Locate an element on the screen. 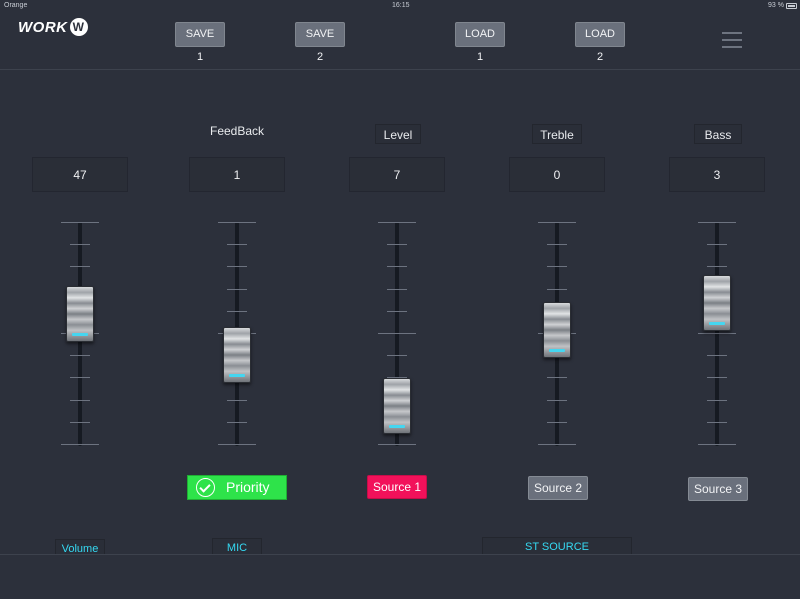 Image resolution: width=800 pixels, height=599 pixels. logo-text: WORK is located at coordinates (43, 27).